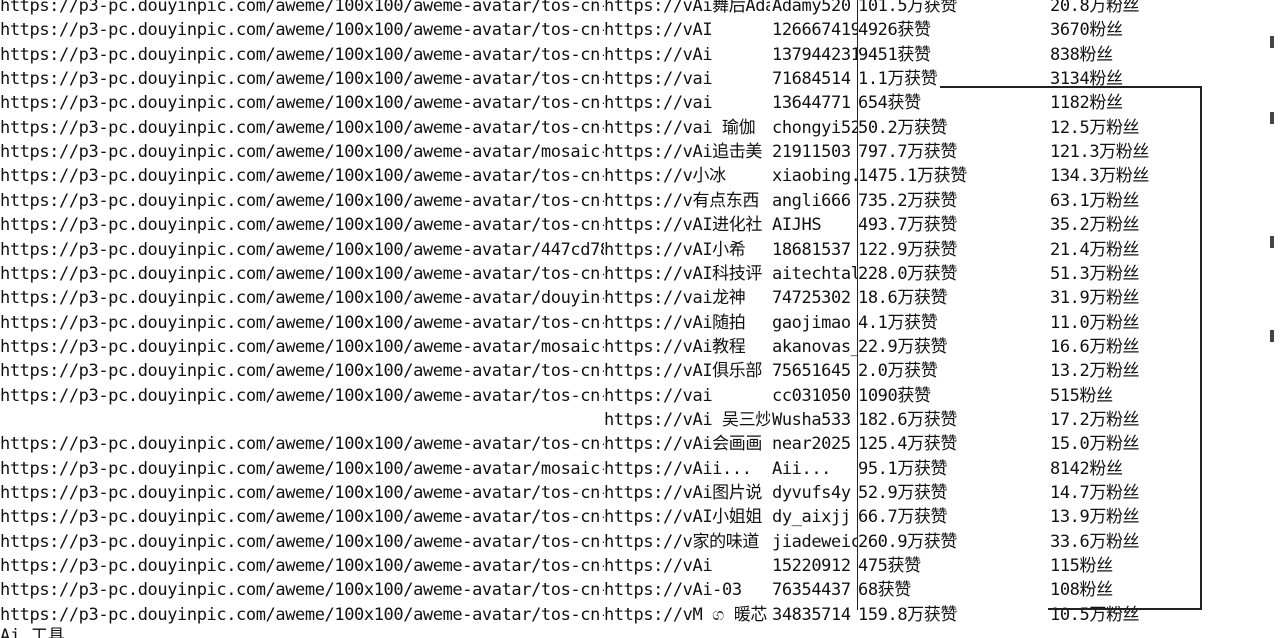 The height and width of the screenshot is (638, 1280). I want to click on likes-count-cell: 122.9万获赞, so click(953, 250).